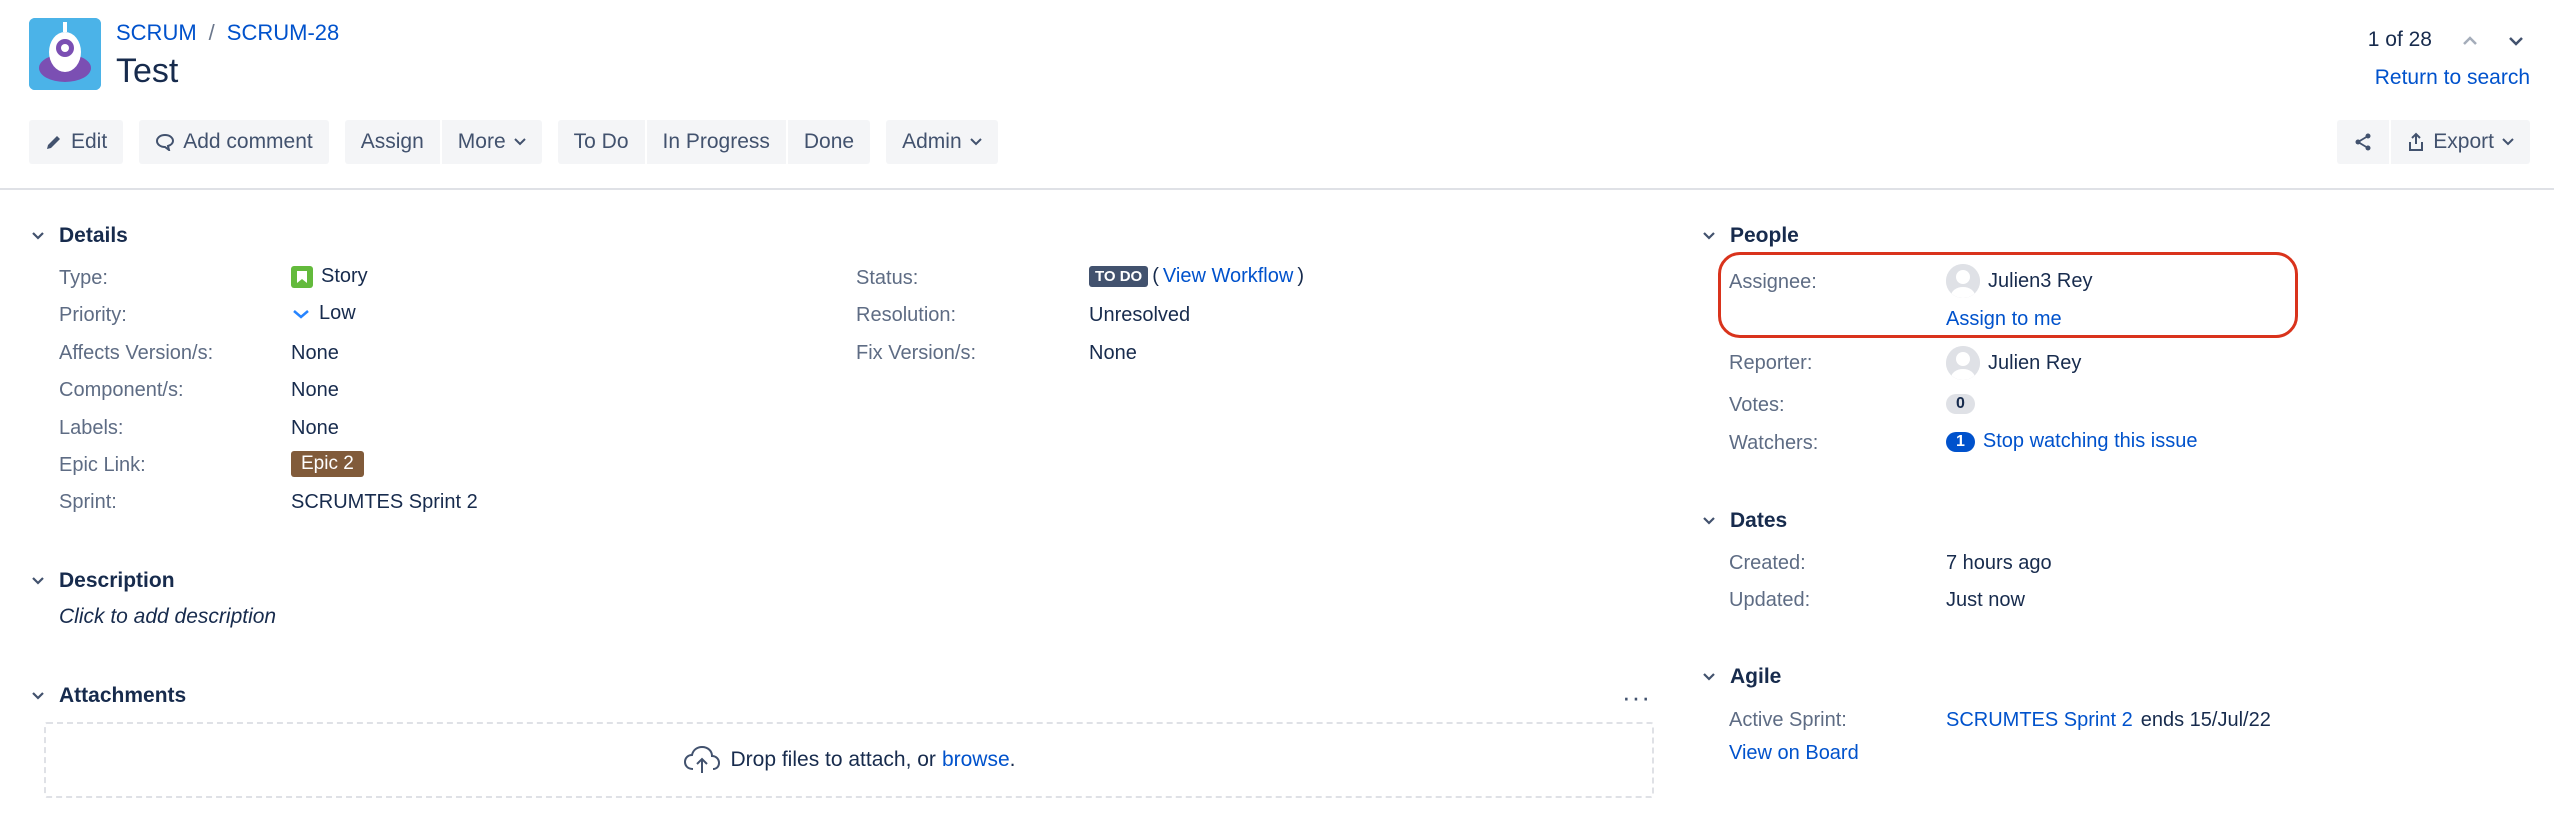 The image size is (2554, 815). I want to click on issue-toolbar-right: Export, so click(2433, 142).